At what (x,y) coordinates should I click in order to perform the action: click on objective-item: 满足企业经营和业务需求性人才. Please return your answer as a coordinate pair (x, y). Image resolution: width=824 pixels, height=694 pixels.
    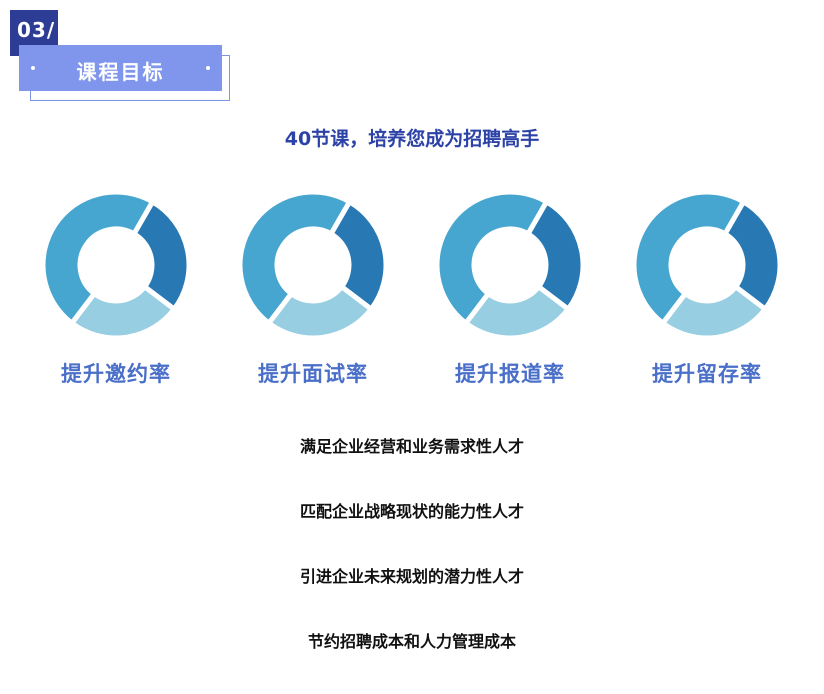
    Looking at the image, I should click on (411, 446).